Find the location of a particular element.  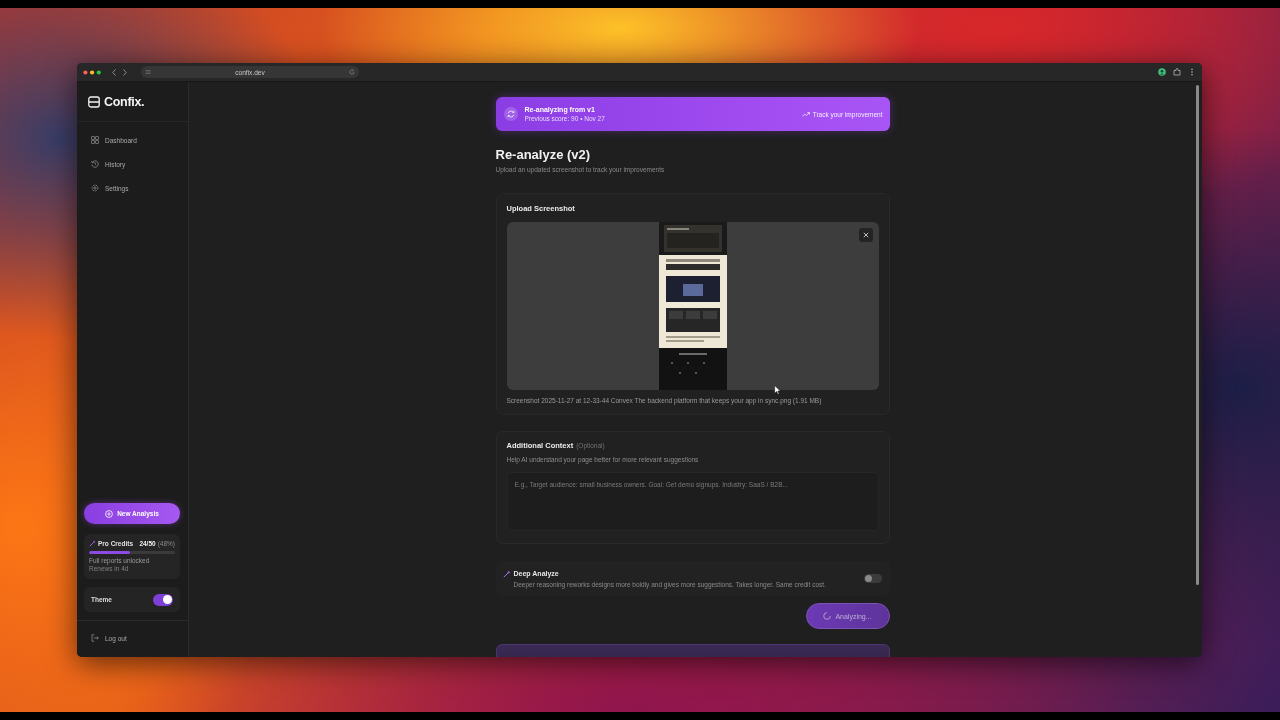

refresh-icon is located at coordinates (510, 114).